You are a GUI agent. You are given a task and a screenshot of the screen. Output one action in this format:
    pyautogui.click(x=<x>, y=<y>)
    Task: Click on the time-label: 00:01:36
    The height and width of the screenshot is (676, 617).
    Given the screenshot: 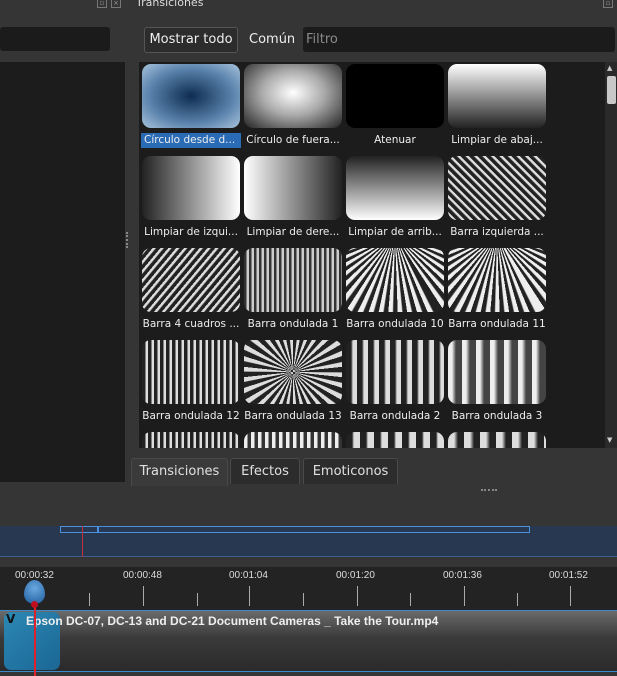 What is the action you would take?
    pyautogui.click(x=462, y=575)
    